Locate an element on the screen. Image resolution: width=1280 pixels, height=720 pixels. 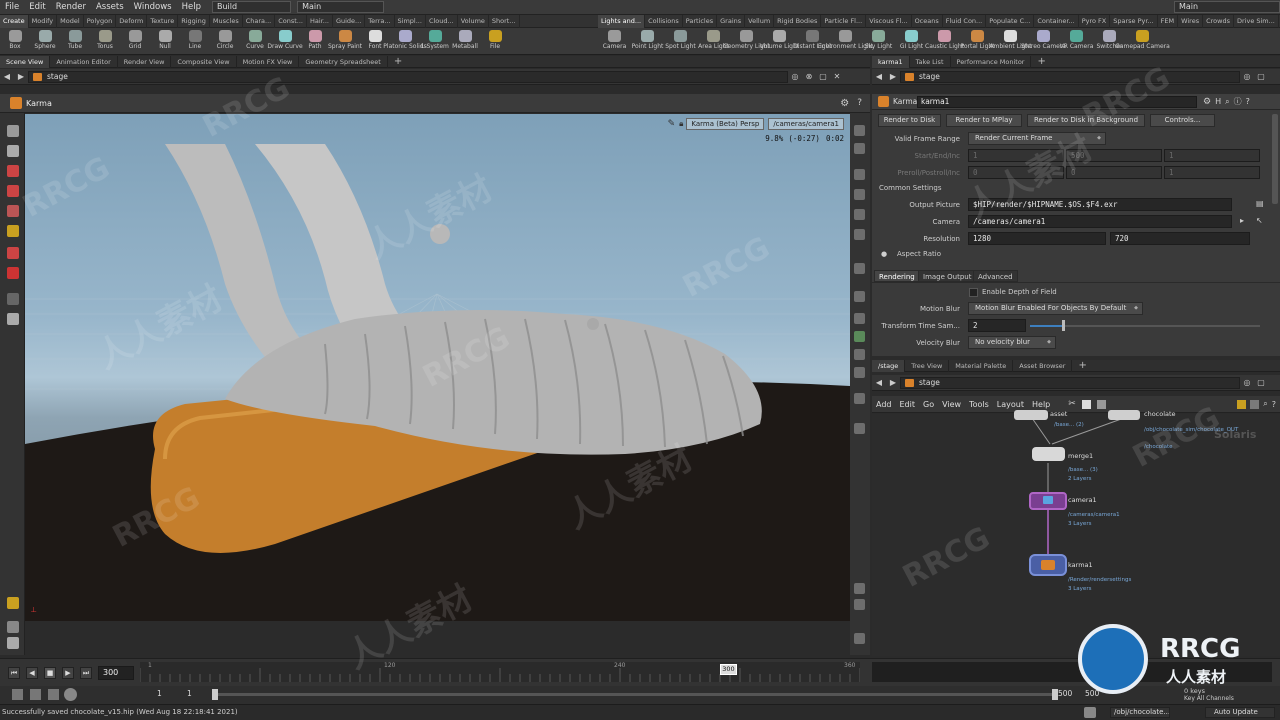
ghost-icon is located at coordinates (859, 194).